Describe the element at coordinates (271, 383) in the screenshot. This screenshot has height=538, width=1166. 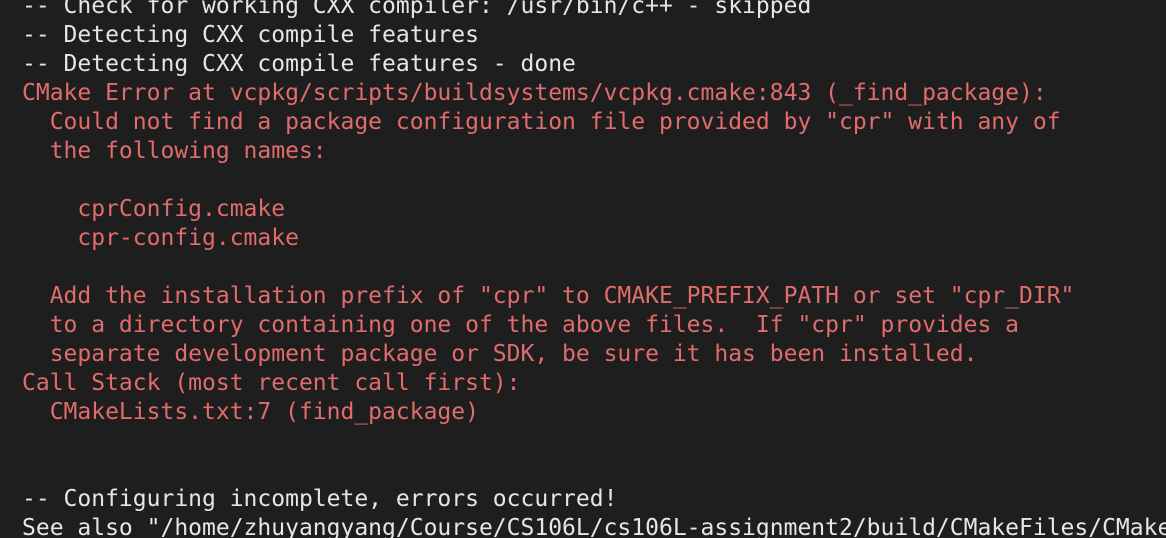
I see `error-output-line: Call Stack (most recent call first):` at that location.